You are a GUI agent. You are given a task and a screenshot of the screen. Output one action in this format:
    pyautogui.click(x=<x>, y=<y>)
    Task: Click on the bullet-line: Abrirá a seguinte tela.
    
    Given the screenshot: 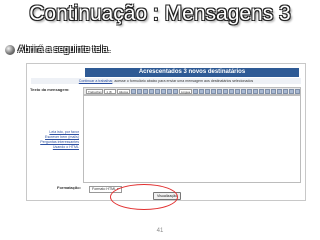 What is the action you would take?
    pyautogui.click(x=57, y=49)
    